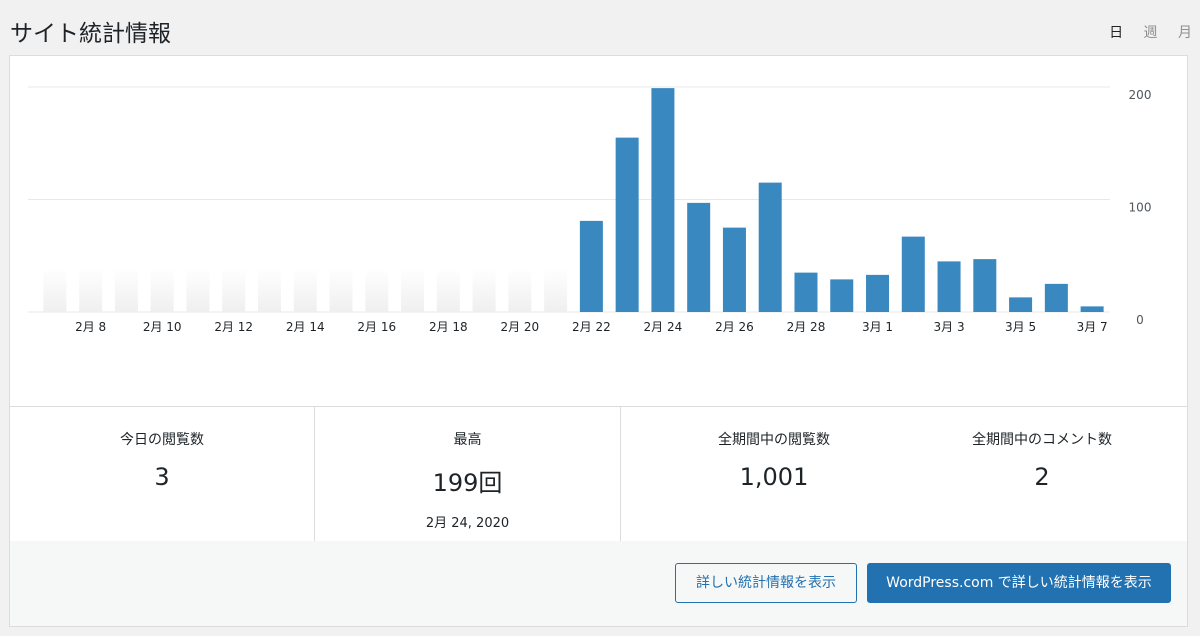 This screenshot has width=1200, height=636. Describe the element at coordinates (1092, 327) in the screenshot. I see `x-tick-label: 3月 7` at that location.